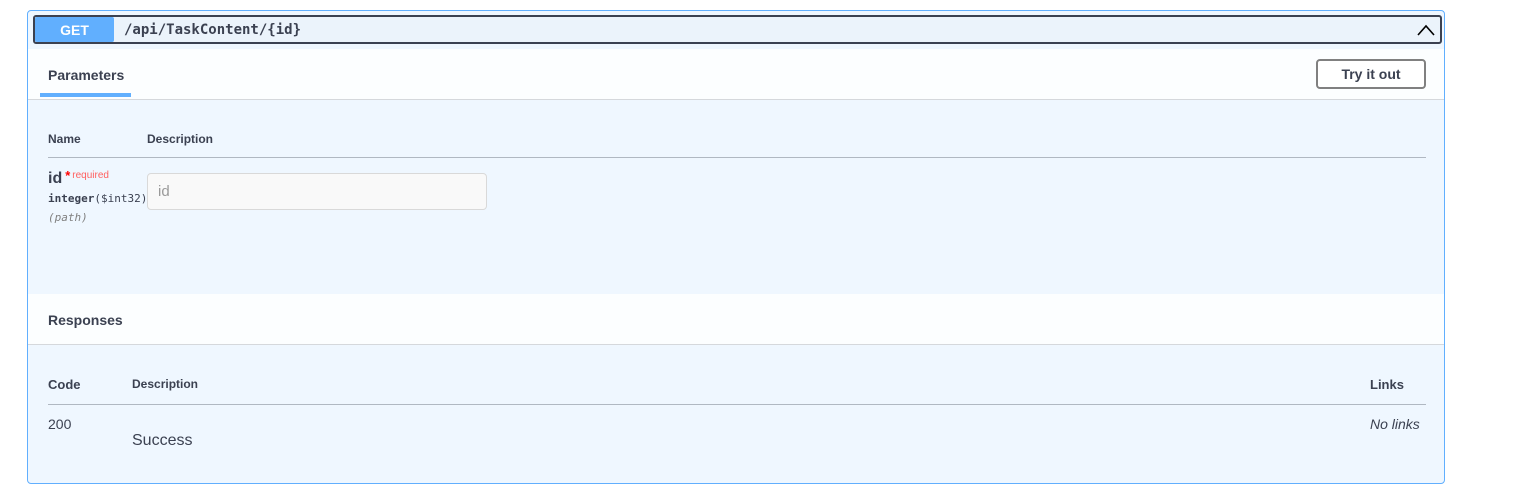  Describe the element at coordinates (737, 157) in the screenshot. I see `param-header-divider` at that location.